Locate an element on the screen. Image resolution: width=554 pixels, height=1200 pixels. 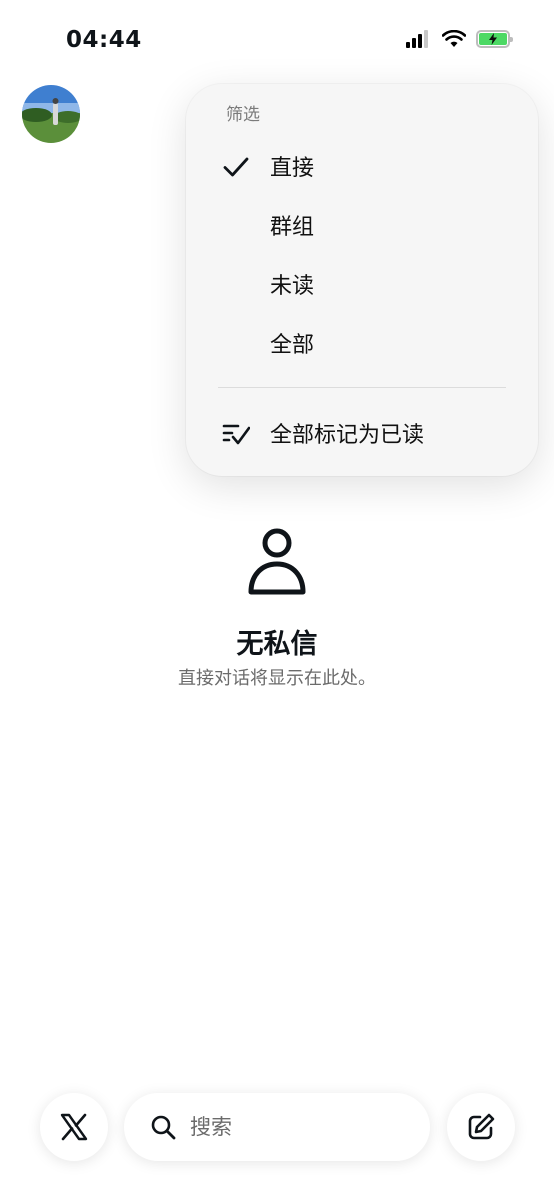
wifi-icon is located at coordinates (454, 38).